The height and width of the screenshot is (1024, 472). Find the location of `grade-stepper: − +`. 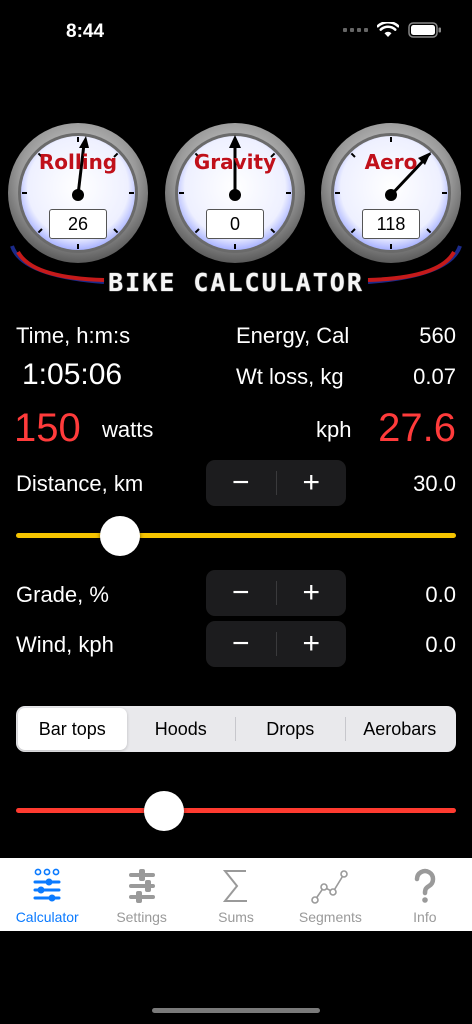

grade-stepper: − + is located at coordinates (276, 593).